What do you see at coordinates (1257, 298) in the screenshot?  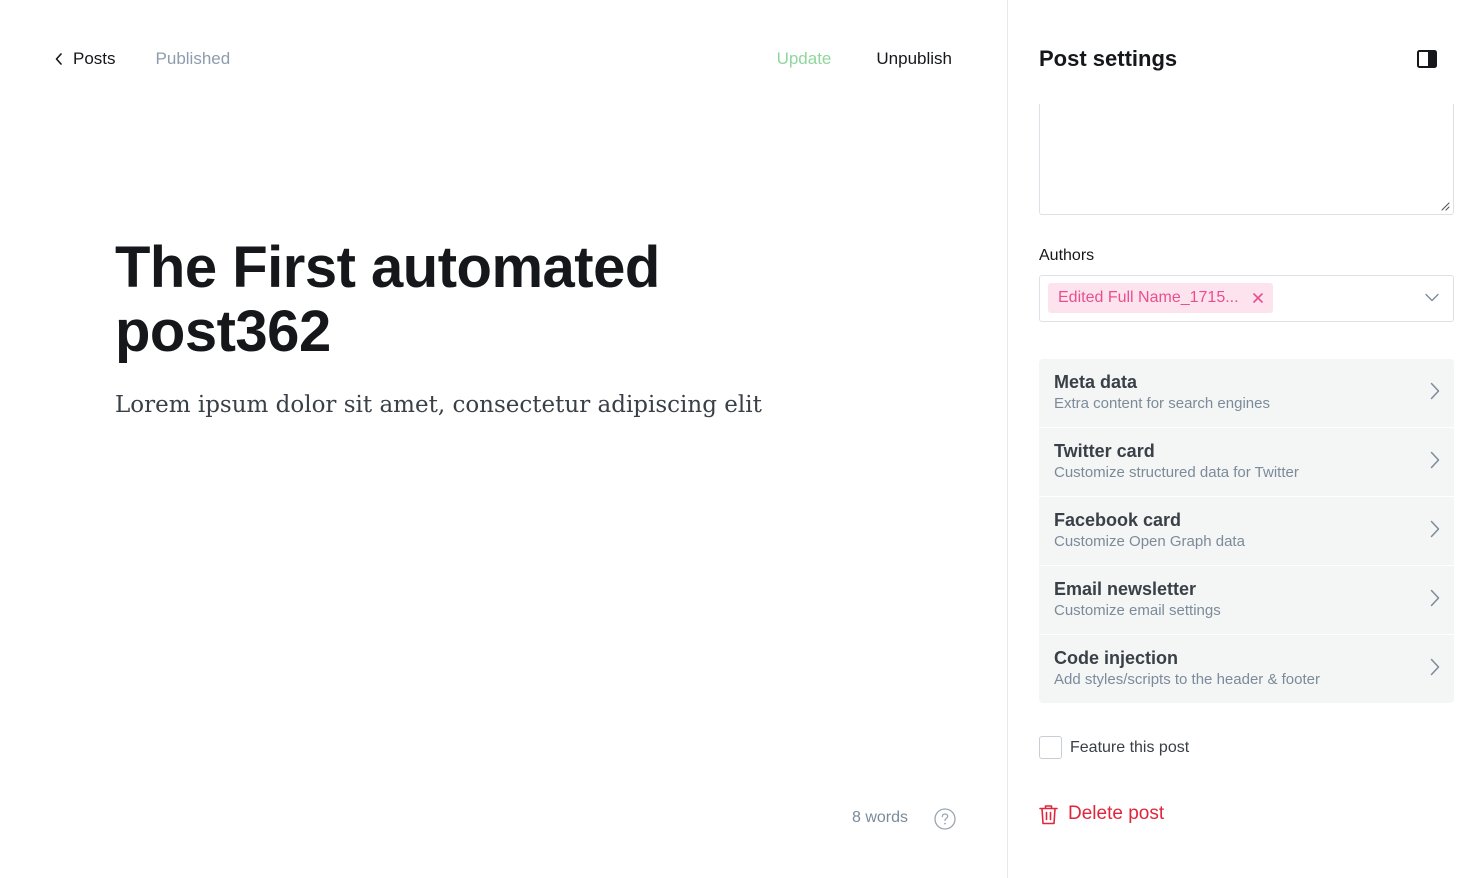 I see `close-icon` at bounding box center [1257, 298].